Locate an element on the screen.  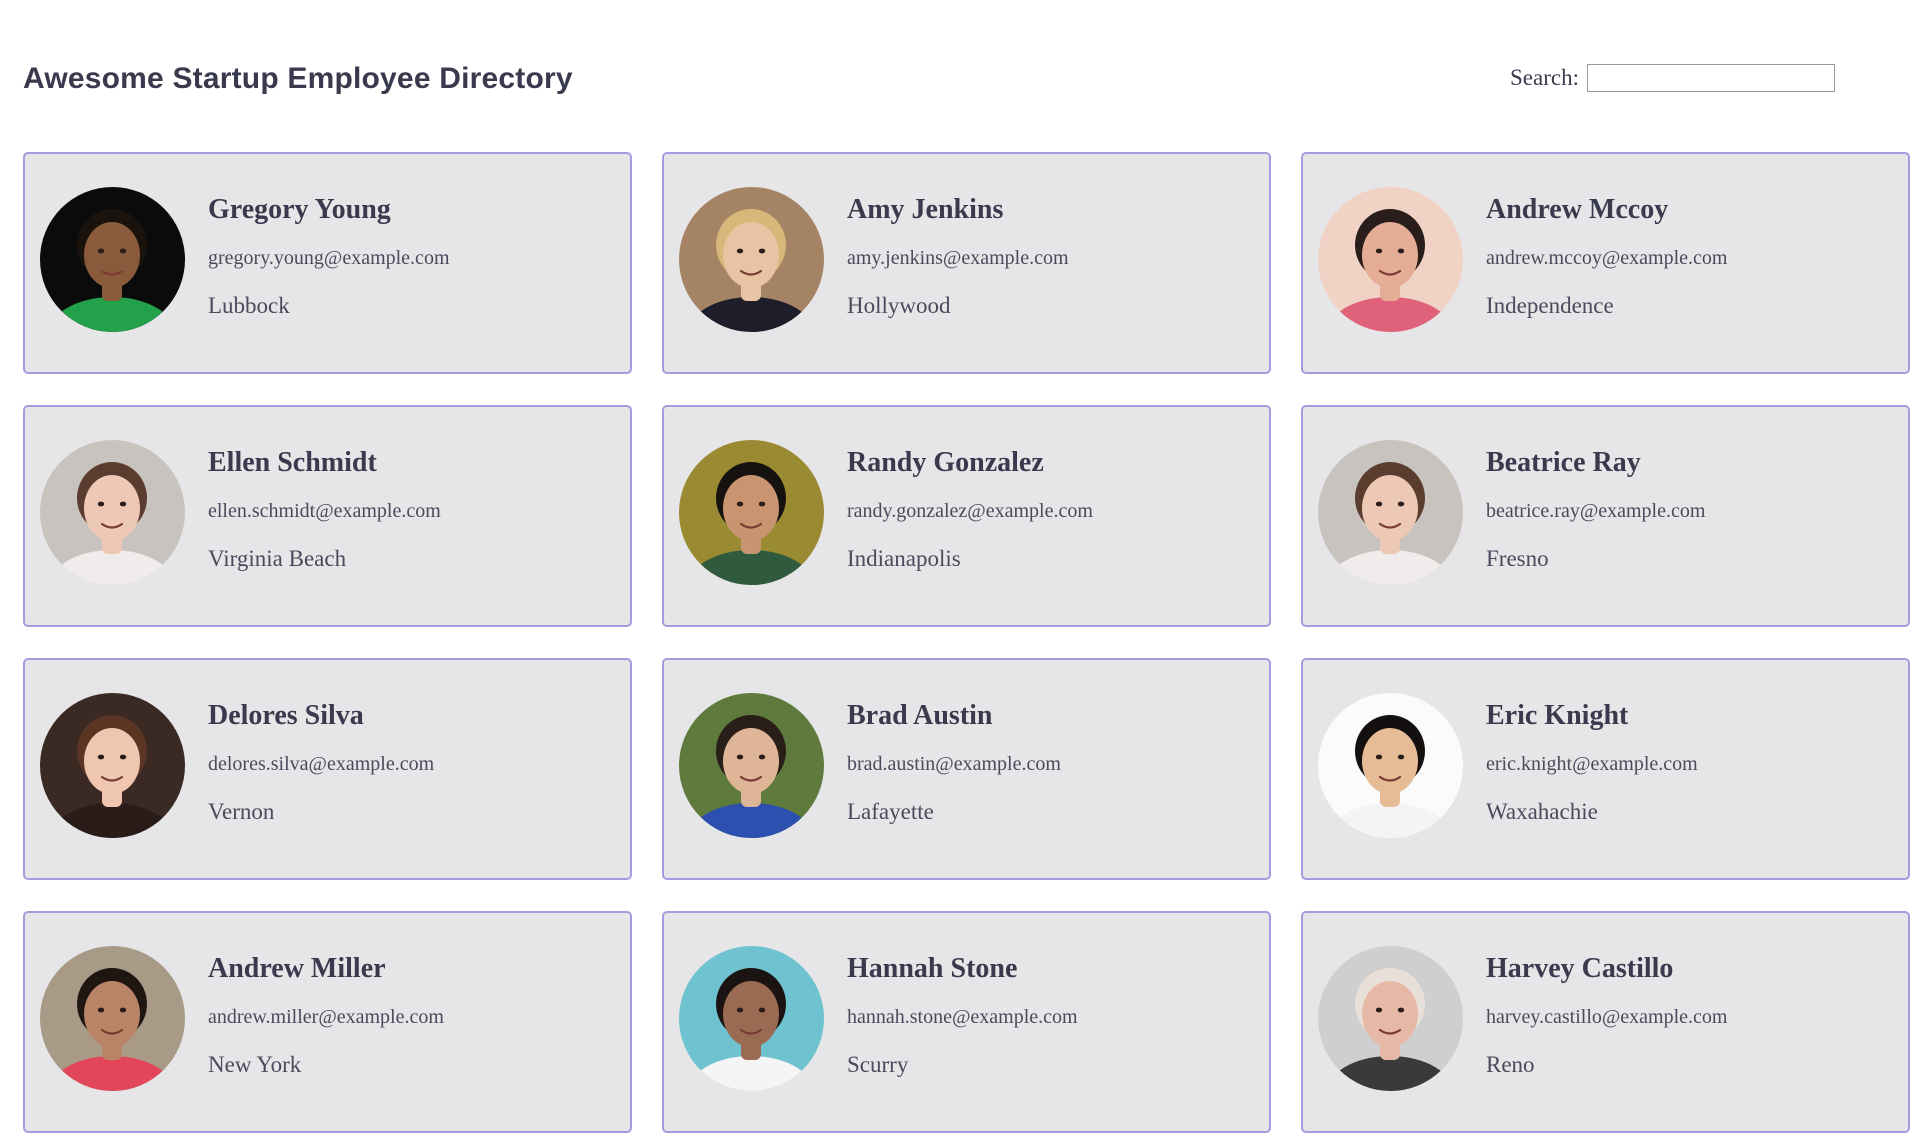
employee-city: Hollywood is located at coordinates (899, 305).